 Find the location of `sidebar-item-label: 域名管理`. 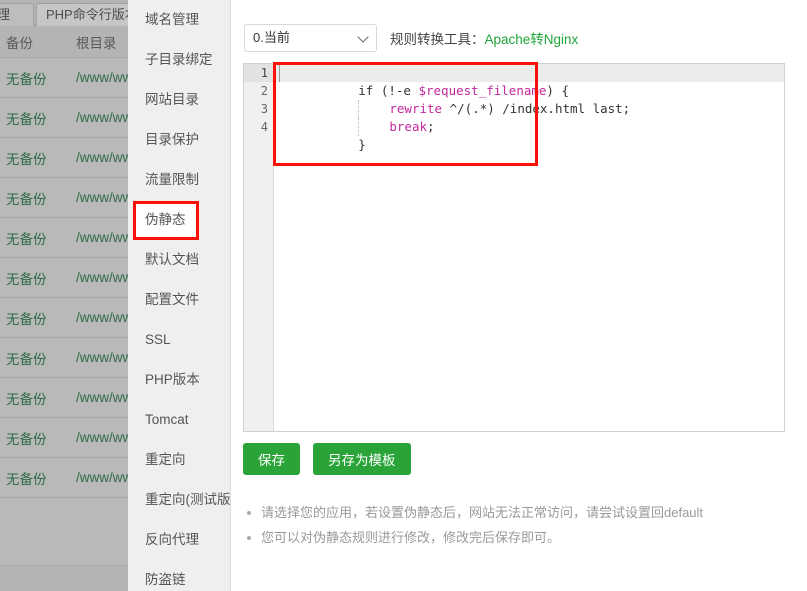

sidebar-item-label: 域名管理 is located at coordinates (172, 19).